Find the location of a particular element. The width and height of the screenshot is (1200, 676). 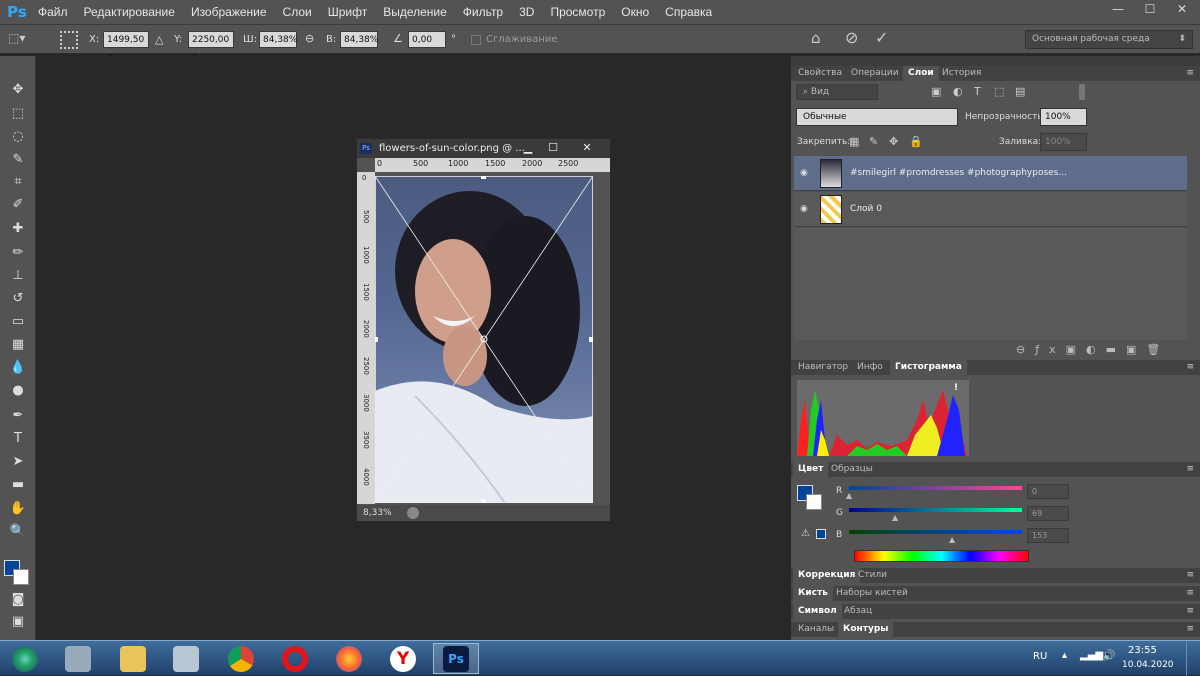

tab-paths: Контуры is located at coordinates (866, 629).